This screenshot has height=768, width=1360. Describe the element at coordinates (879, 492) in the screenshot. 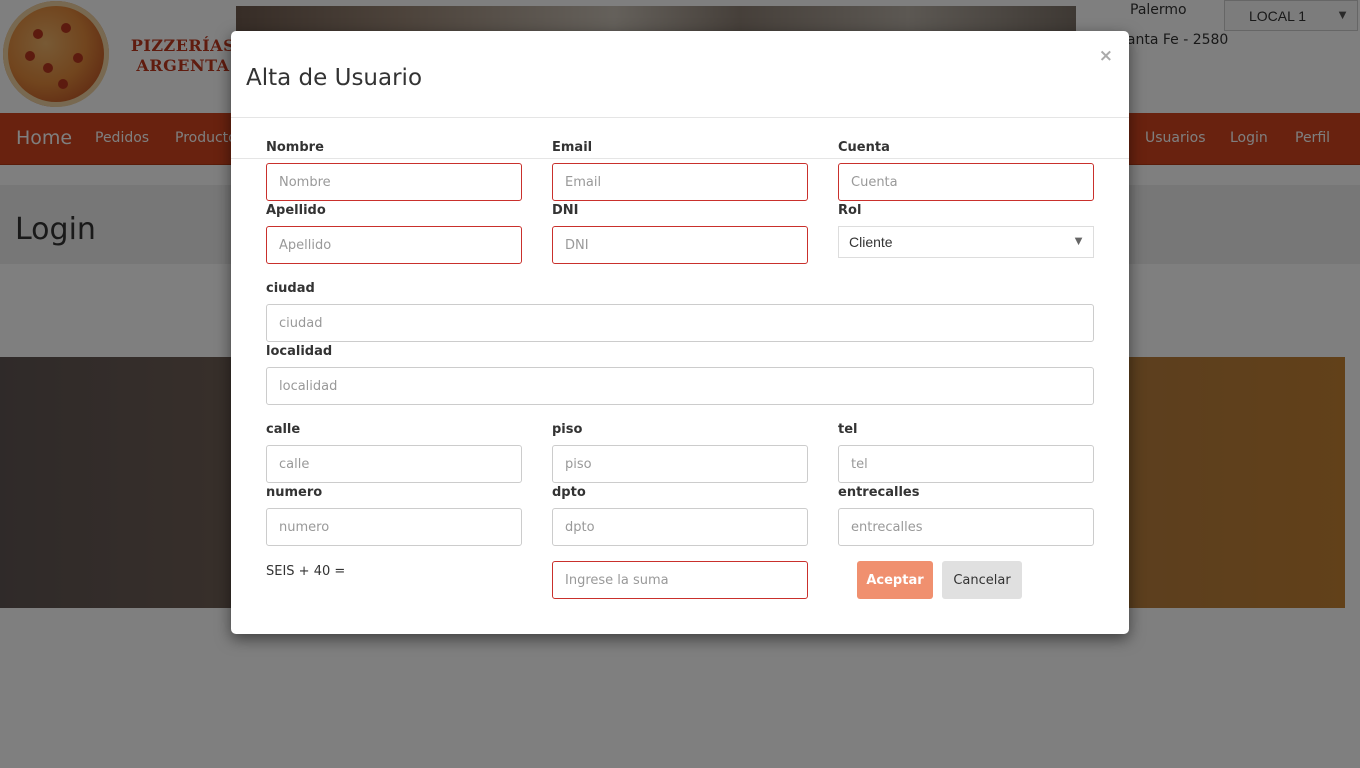

I see `entrecalles-label: entrecalles` at that location.